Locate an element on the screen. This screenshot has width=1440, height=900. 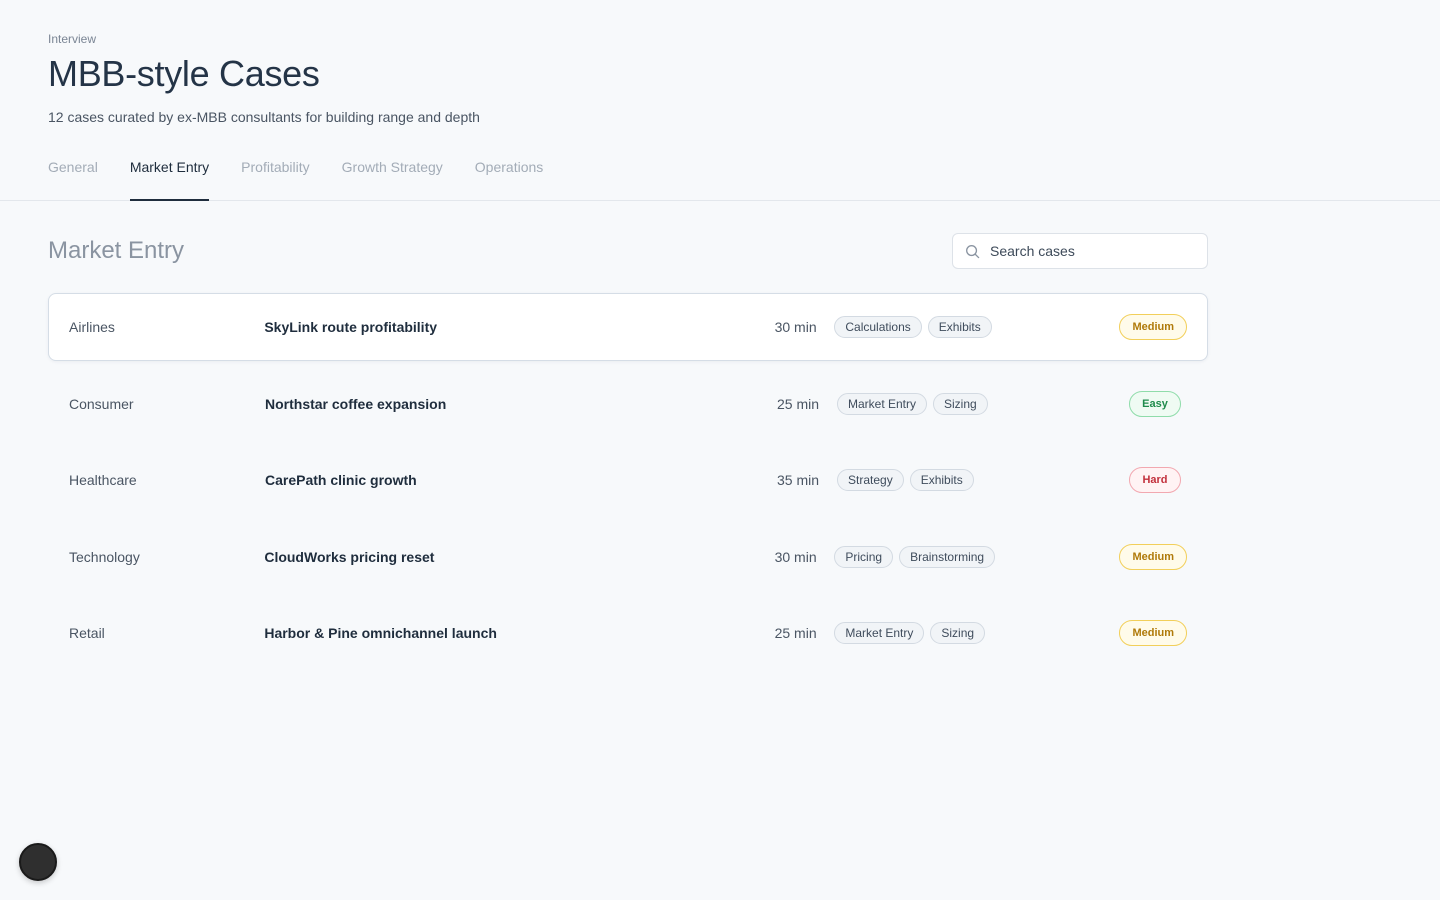
case-tags: Calculations Exhibits is located at coordinates (968, 327).